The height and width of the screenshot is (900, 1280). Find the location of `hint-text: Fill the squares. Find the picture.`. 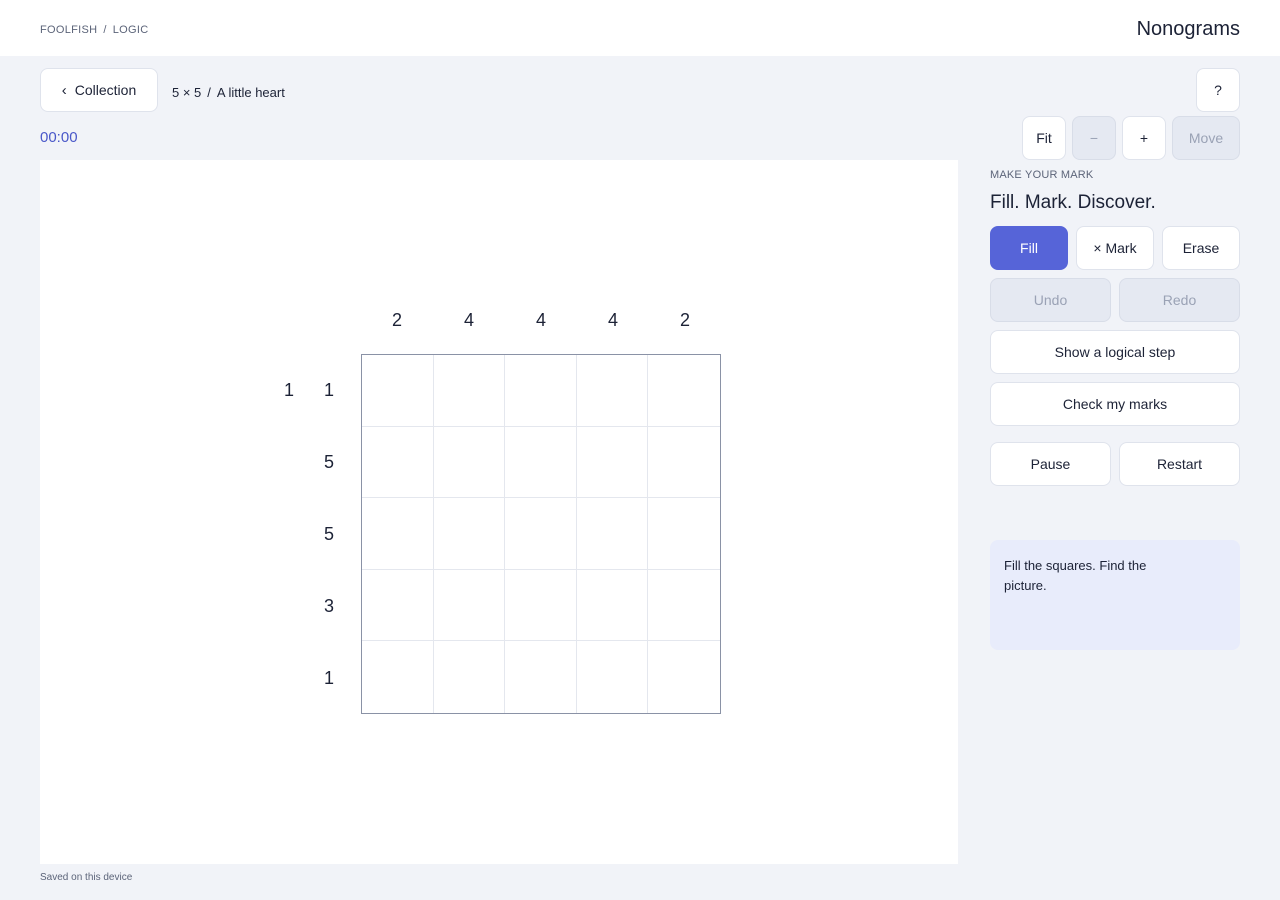

hint-text: Fill the squares. Find the picture. is located at coordinates (1075, 575).